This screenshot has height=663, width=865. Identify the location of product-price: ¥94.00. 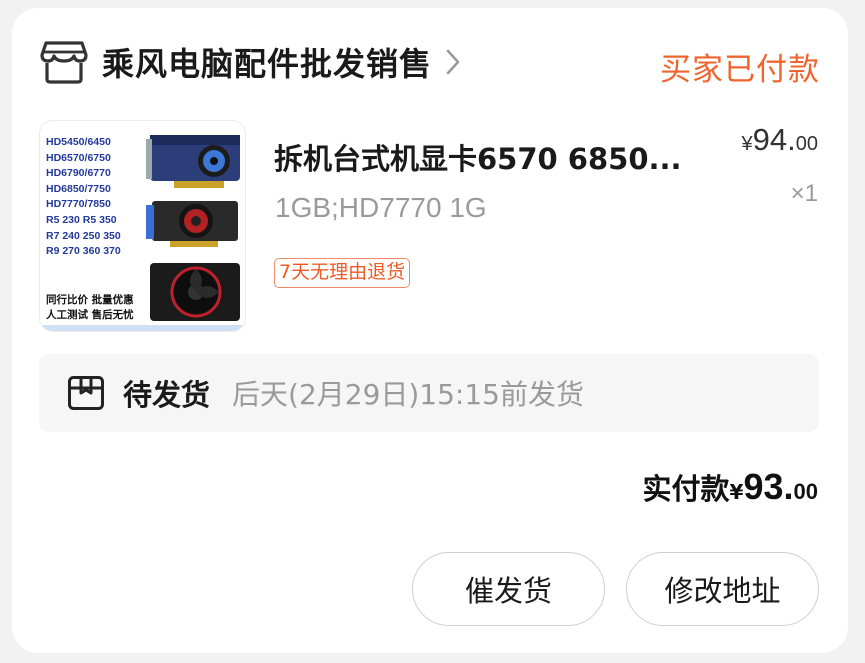
(780, 140).